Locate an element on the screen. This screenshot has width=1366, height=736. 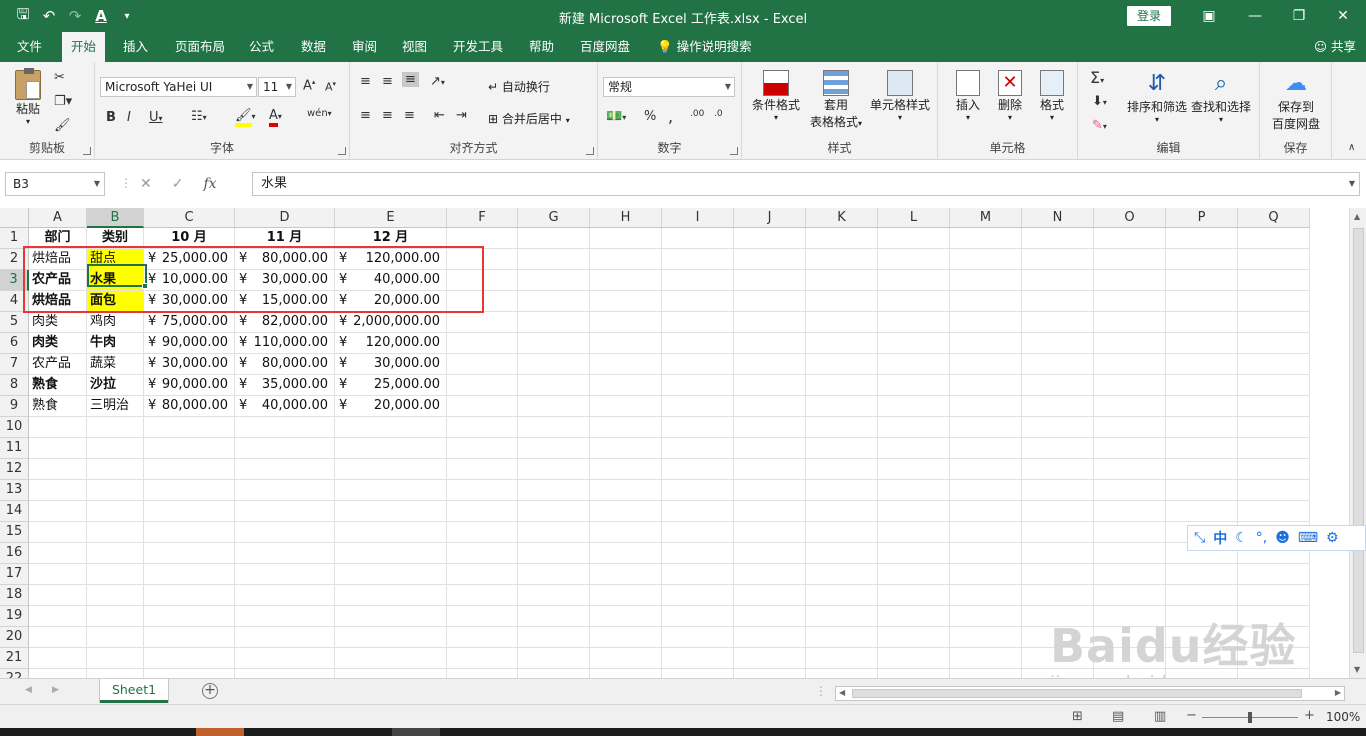
align-right-icon: ≡ is located at coordinates (409, 115).